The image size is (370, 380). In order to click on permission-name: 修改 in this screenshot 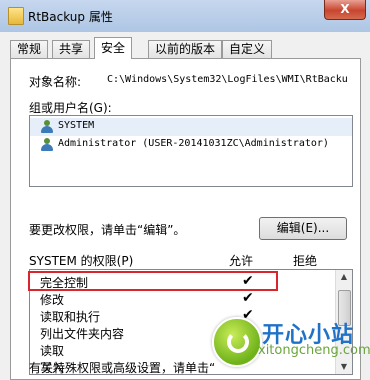, I will do `click(52, 300)`.